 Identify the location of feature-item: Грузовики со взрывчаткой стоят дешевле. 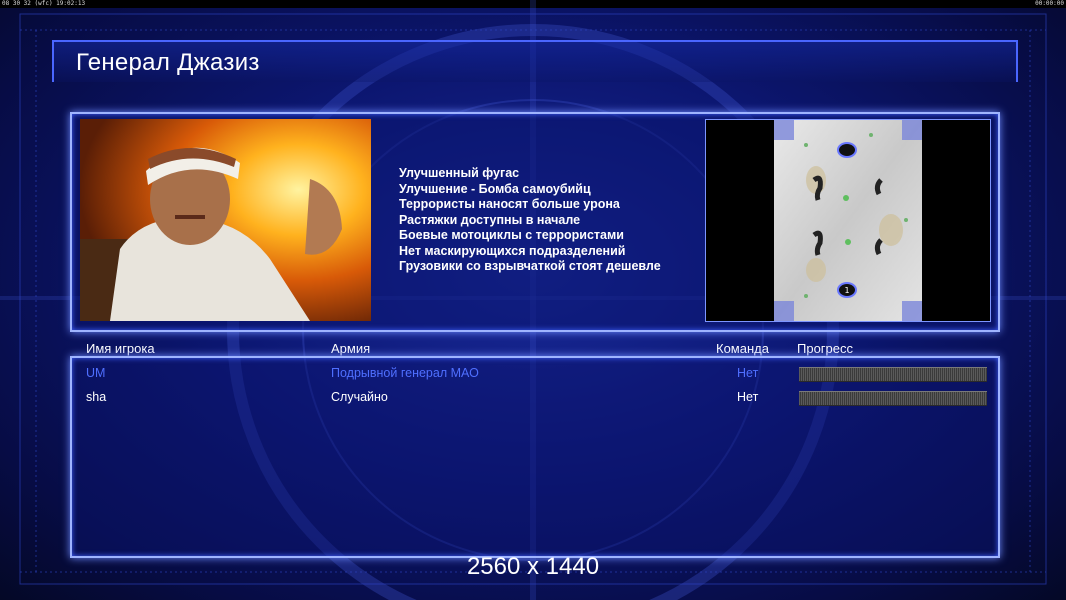
(530, 266).